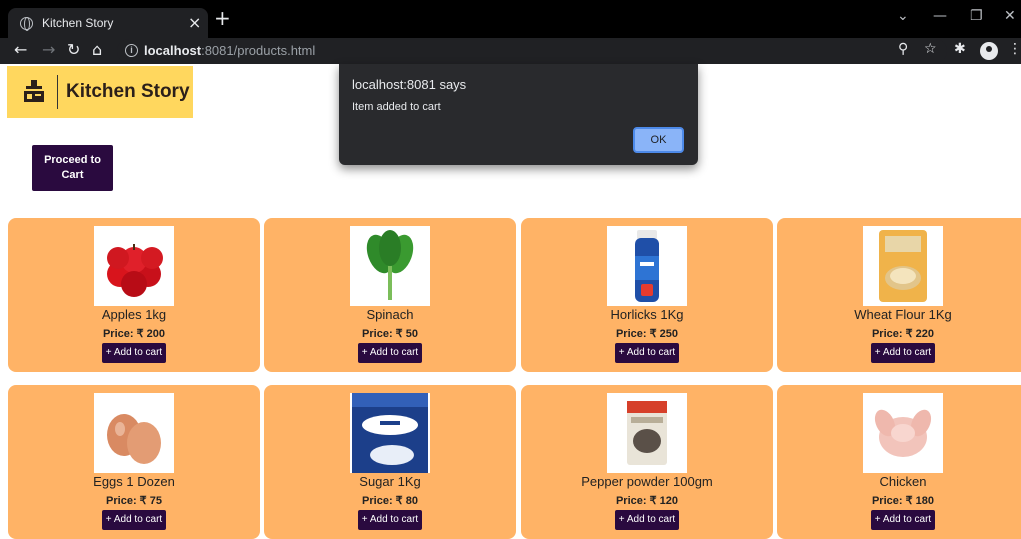 The image size is (1021, 539). Describe the element at coordinates (34, 91) in the screenshot. I see `kitchen-logo-icon` at that location.